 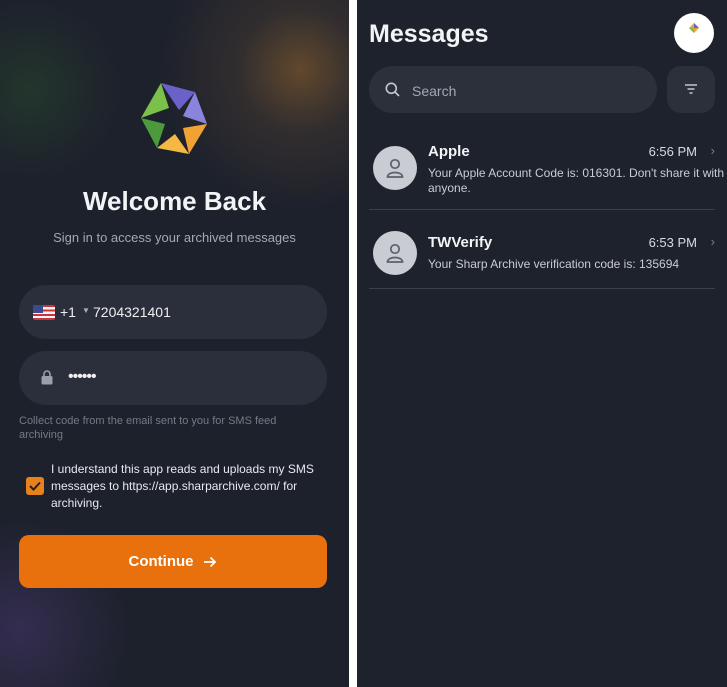 I want to click on filter-icon, so click(x=691, y=89).